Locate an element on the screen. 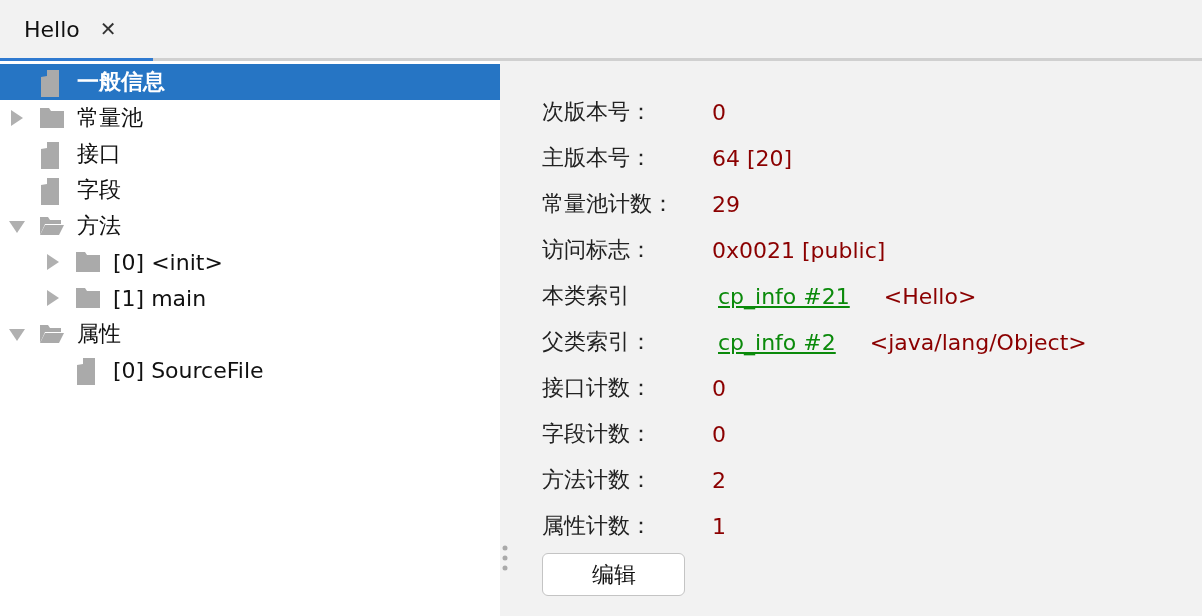 This screenshot has width=1202, height=616. field-label: 次版本号： is located at coordinates (597, 112).